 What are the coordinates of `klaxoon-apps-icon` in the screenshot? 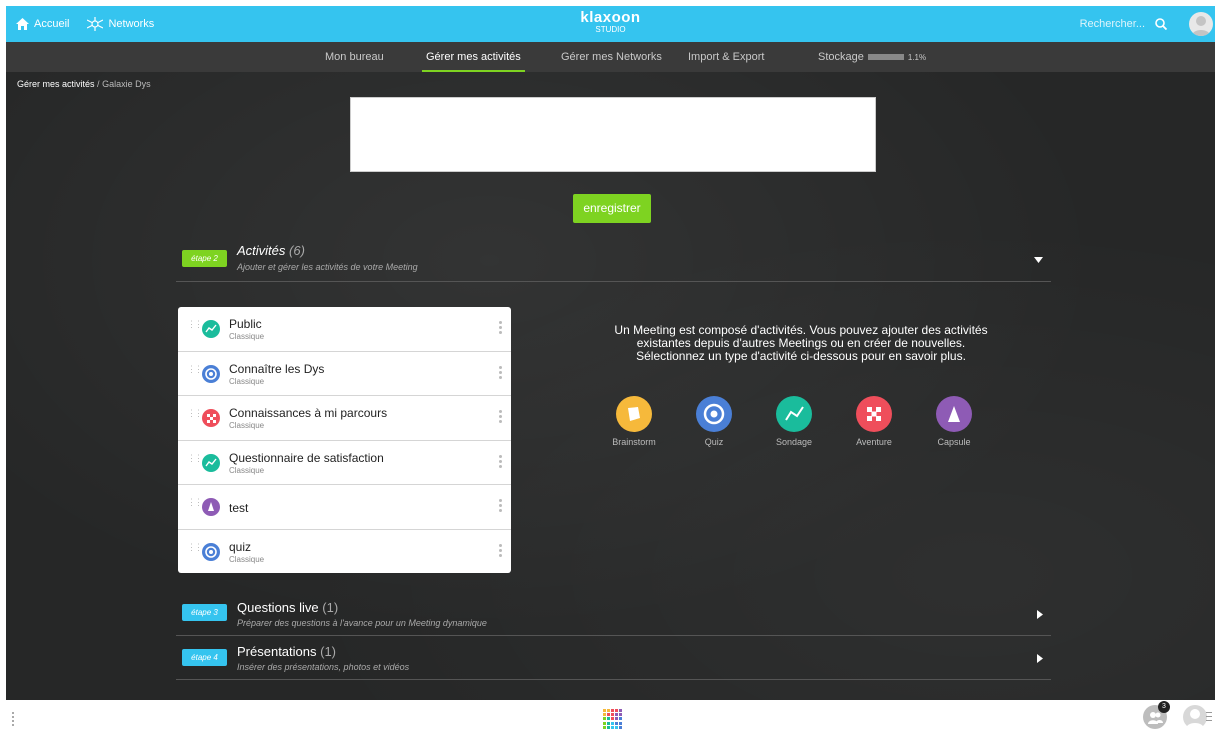 It's located at (613, 719).